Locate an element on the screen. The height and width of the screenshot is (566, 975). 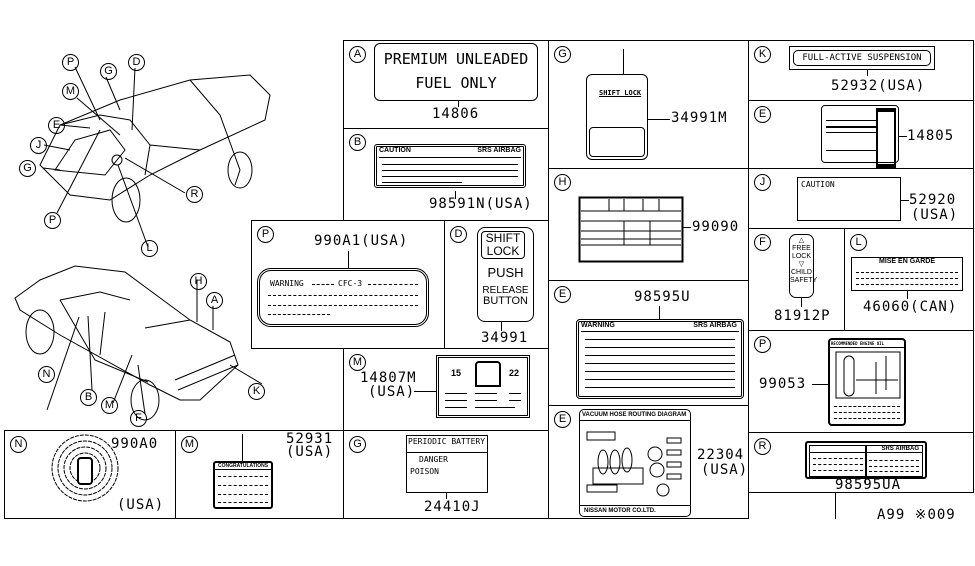
cfc-warning-label: WARNING CFC-3 is located at coordinates (343, 297).